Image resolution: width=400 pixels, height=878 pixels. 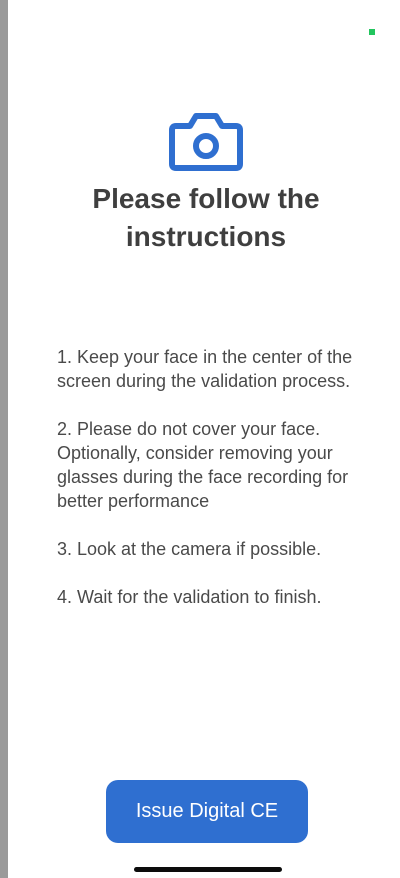 I want to click on home-indicator, so click(x=208, y=869).